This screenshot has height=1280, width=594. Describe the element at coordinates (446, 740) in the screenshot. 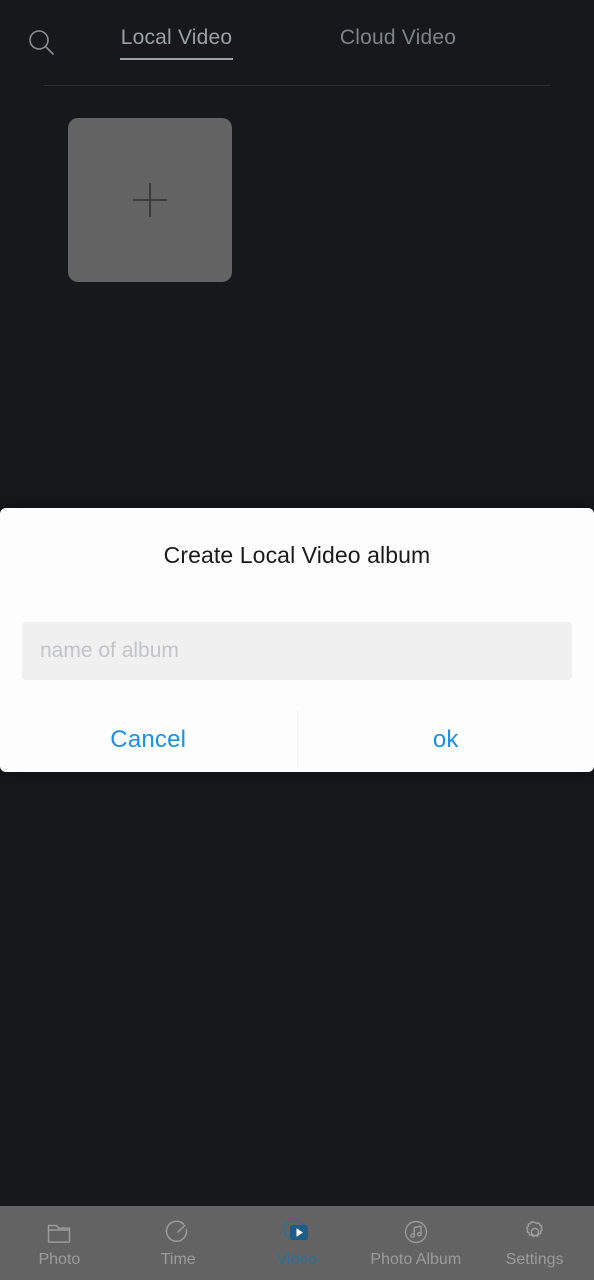

I see `ok-button: ok` at that location.